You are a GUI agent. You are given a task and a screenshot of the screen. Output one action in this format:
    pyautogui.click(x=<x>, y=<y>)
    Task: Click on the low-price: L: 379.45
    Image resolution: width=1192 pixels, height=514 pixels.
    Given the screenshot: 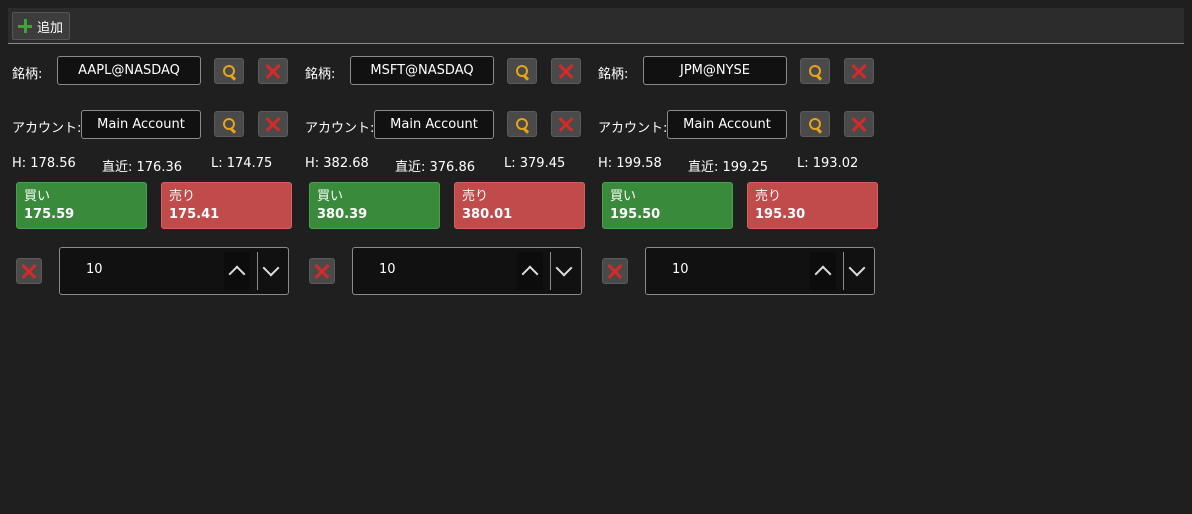 What is the action you would take?
    pyautogui.click(x=535, y=163)
    